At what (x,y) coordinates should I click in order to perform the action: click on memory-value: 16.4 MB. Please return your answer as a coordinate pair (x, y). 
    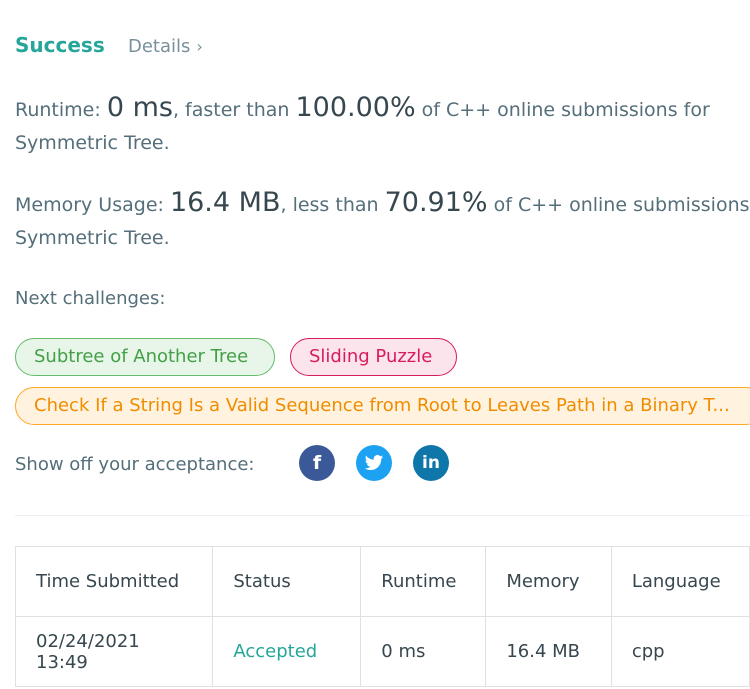
    Looking at the image, I should click on (225, 202).